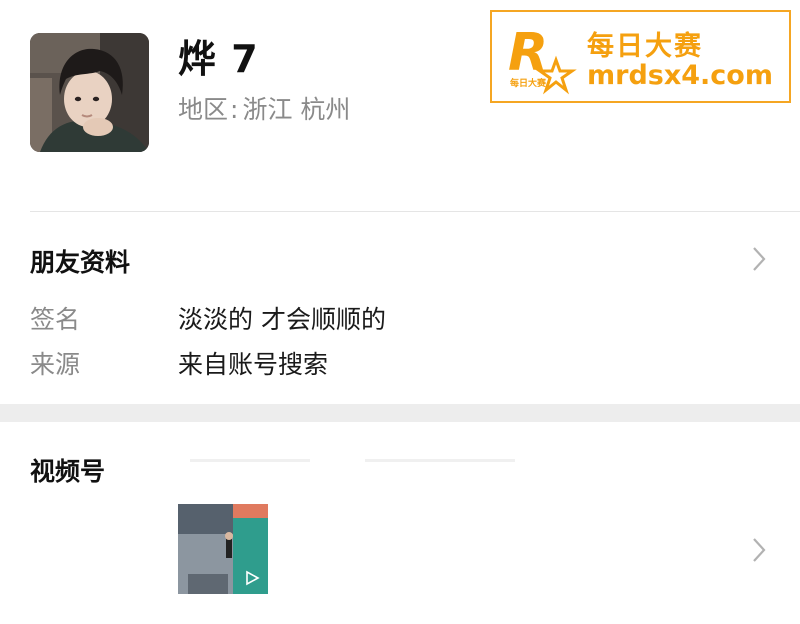 The height and width of the screenshot is (624, 800). What do you see at coordinates (223, 549) in the screenshot?
I see `channel-video-thumbnail` at bounding box center [223, 549].